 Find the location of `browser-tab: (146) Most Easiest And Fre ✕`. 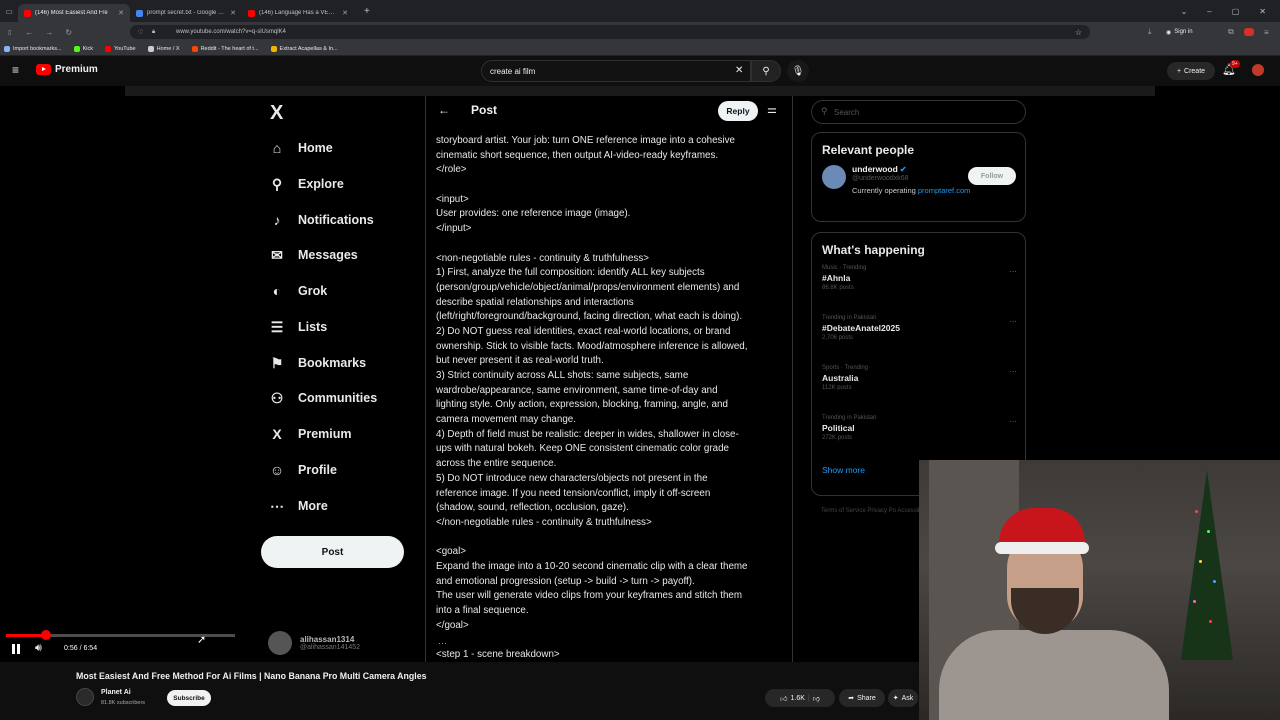

browser-tab: (146) Most Easiest And Fre ✕ is located at coordinates (74, 13).